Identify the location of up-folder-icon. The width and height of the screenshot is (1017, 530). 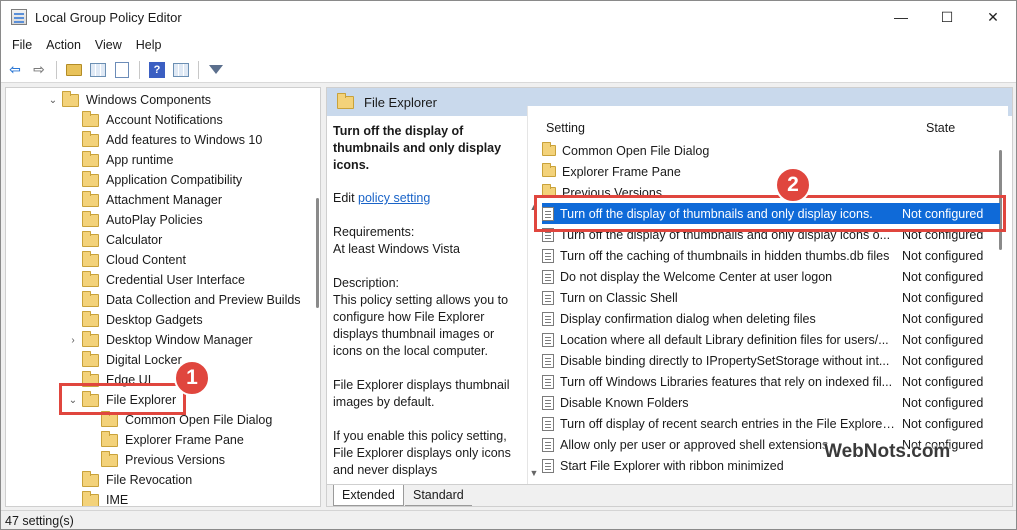
(74, 70).